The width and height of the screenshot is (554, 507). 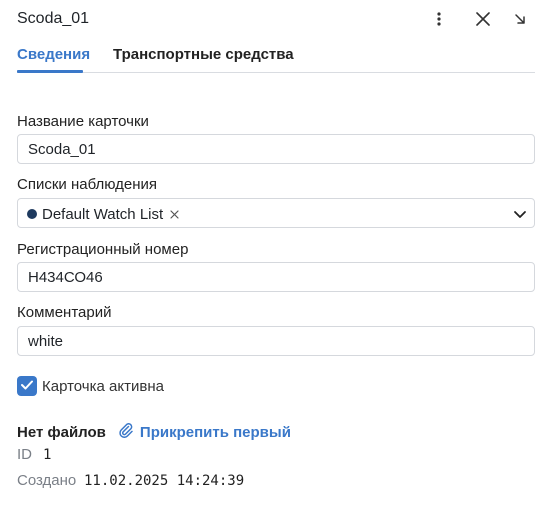 I want to click on comment-label: Комментарий, so click(x=64, y=312).